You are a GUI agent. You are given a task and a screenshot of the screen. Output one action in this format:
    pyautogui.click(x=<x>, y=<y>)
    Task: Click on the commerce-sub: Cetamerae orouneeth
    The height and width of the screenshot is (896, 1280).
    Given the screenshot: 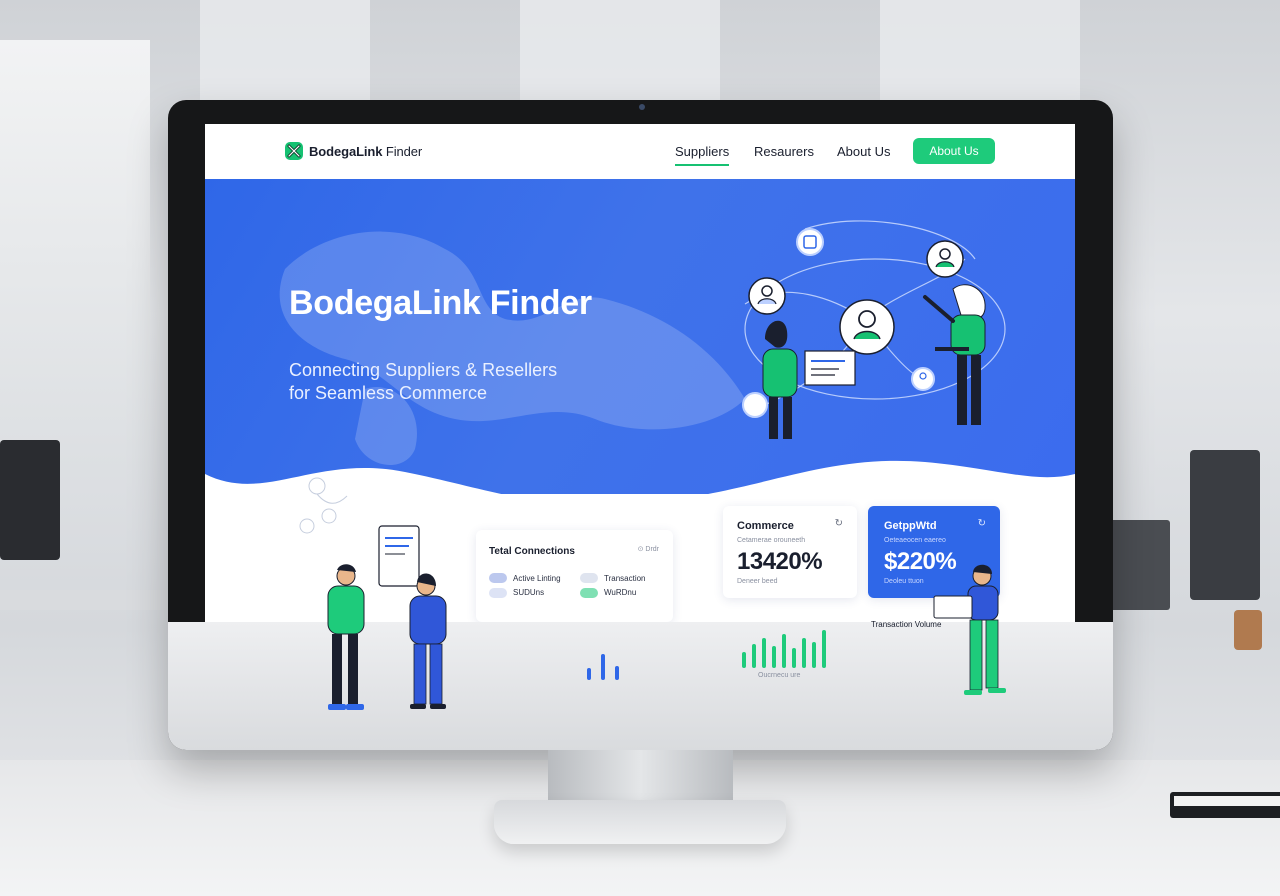 What is the action you would take?
    pyautogui.click(x=771, y=540)
    